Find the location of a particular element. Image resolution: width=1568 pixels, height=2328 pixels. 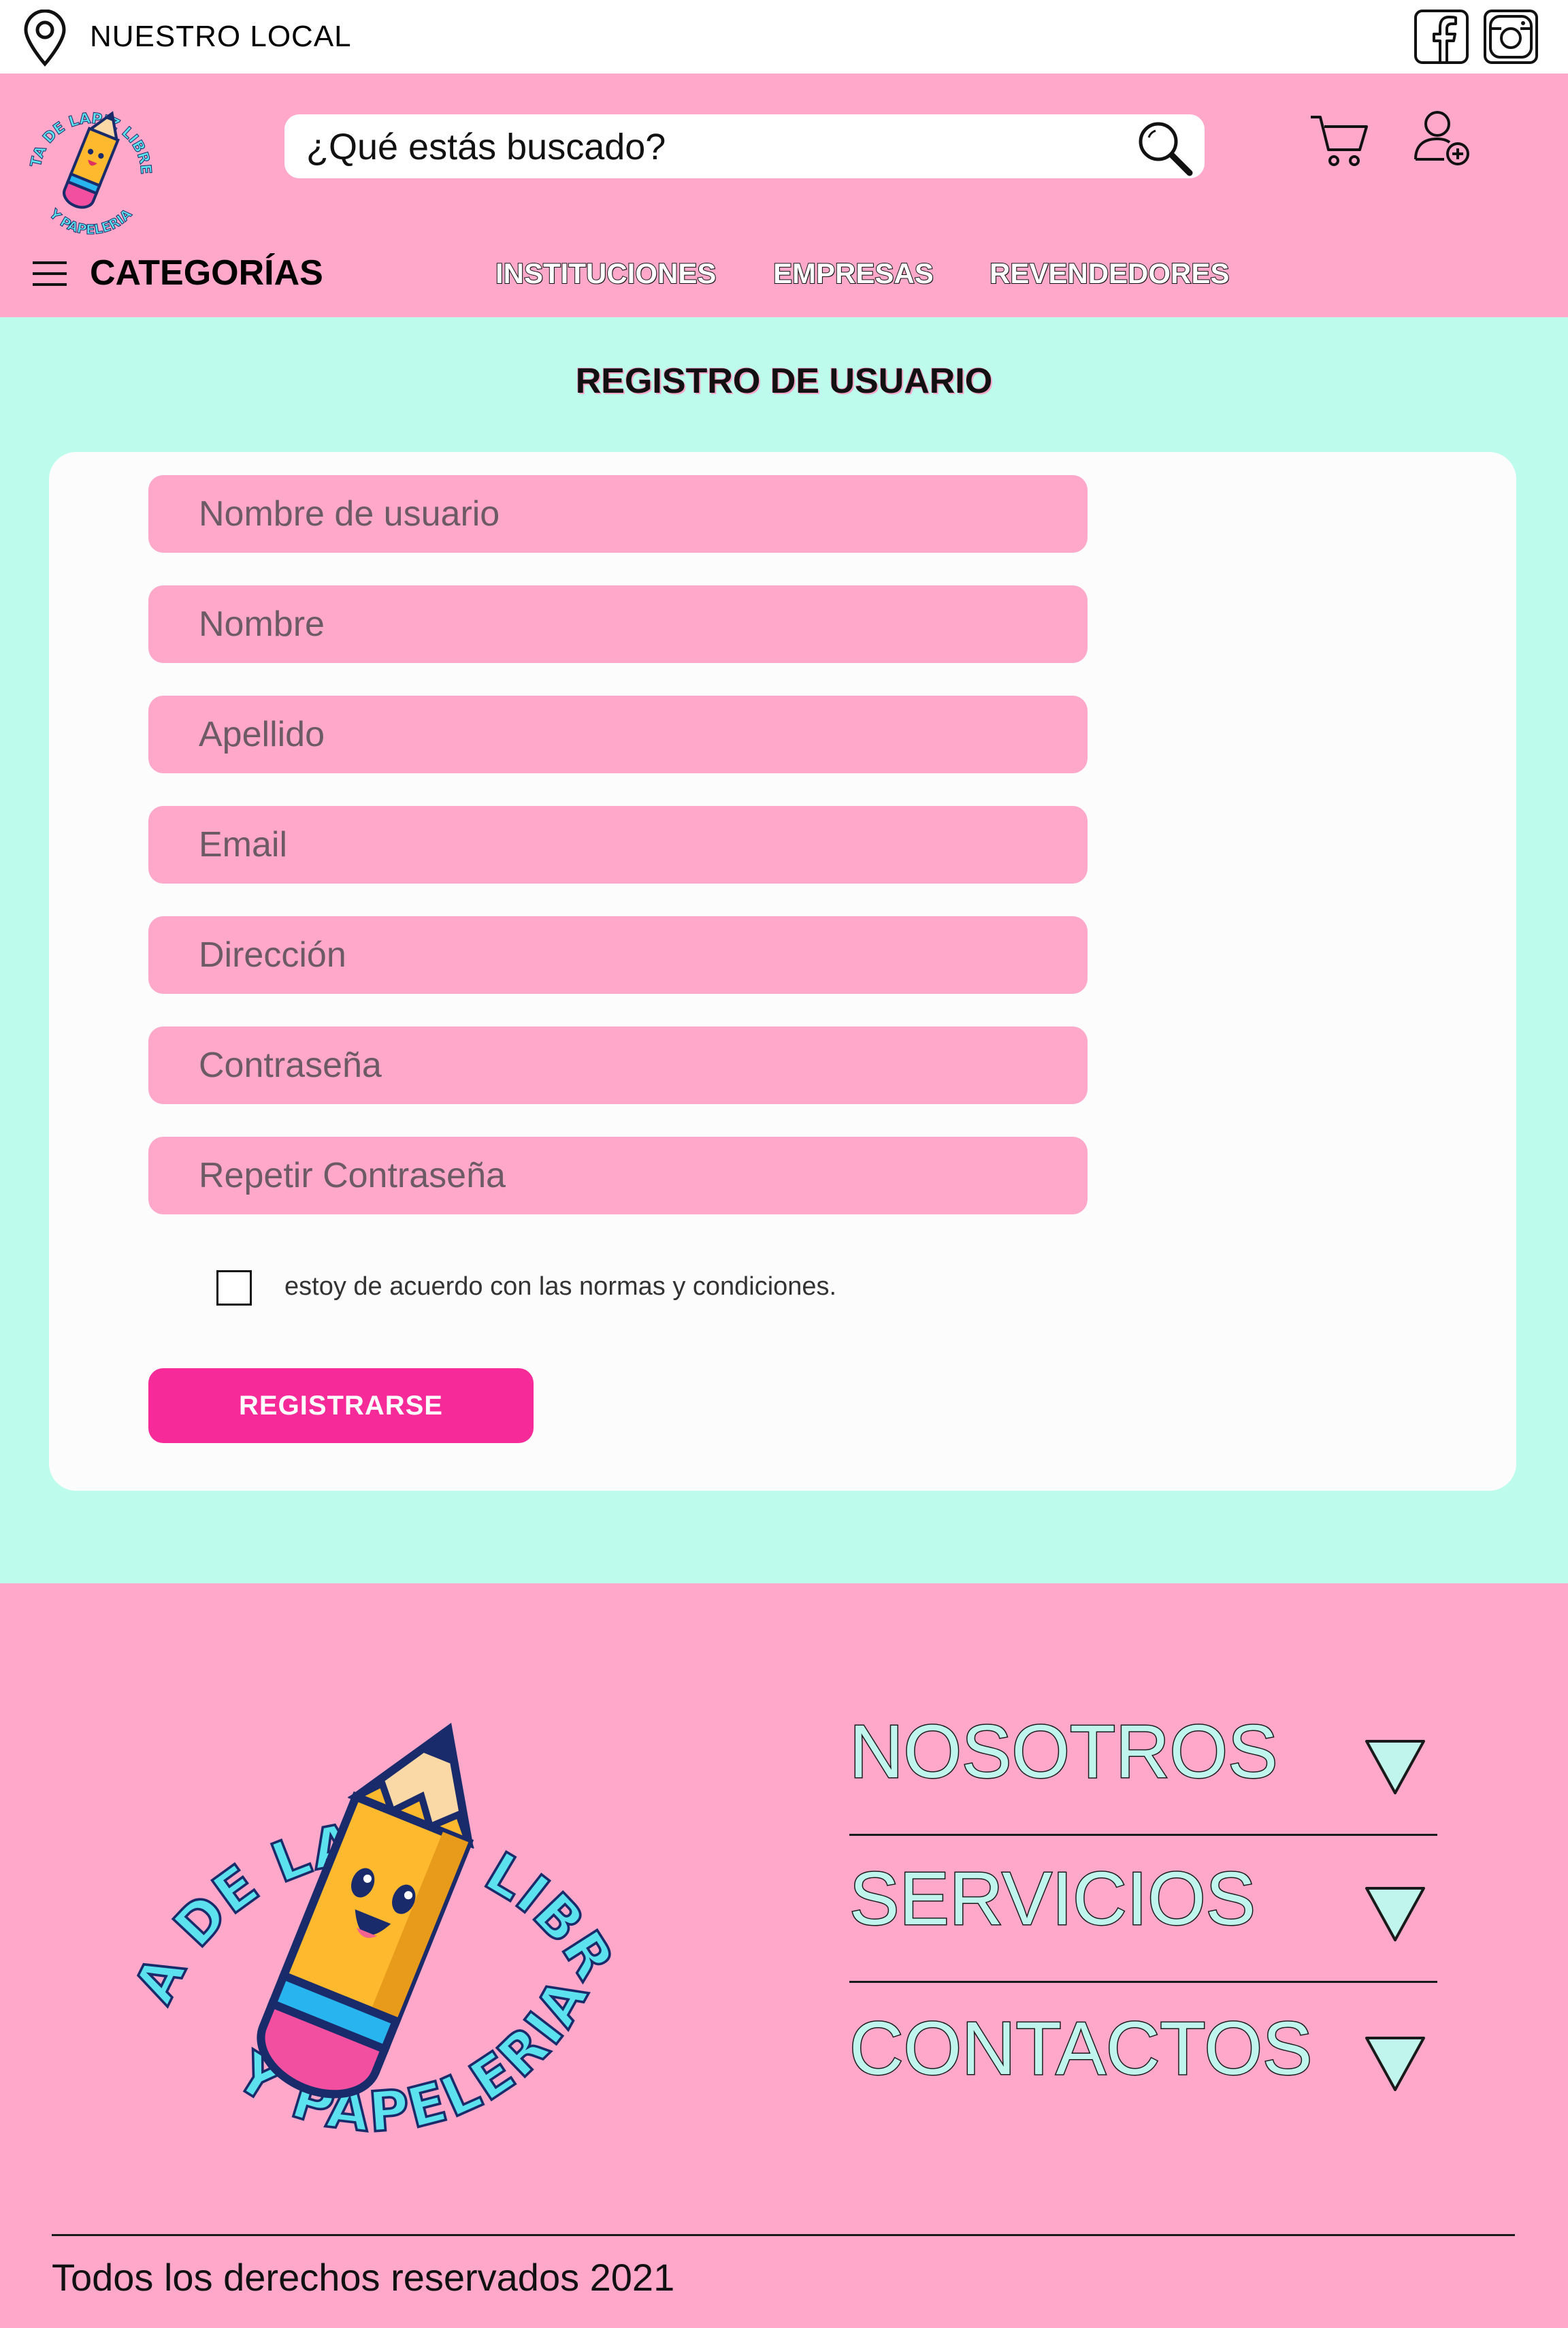

brand-logo: PUNTA DE LAPIZ LIBRERIA Y PAPELERIA is located at coordinates (90, 167).